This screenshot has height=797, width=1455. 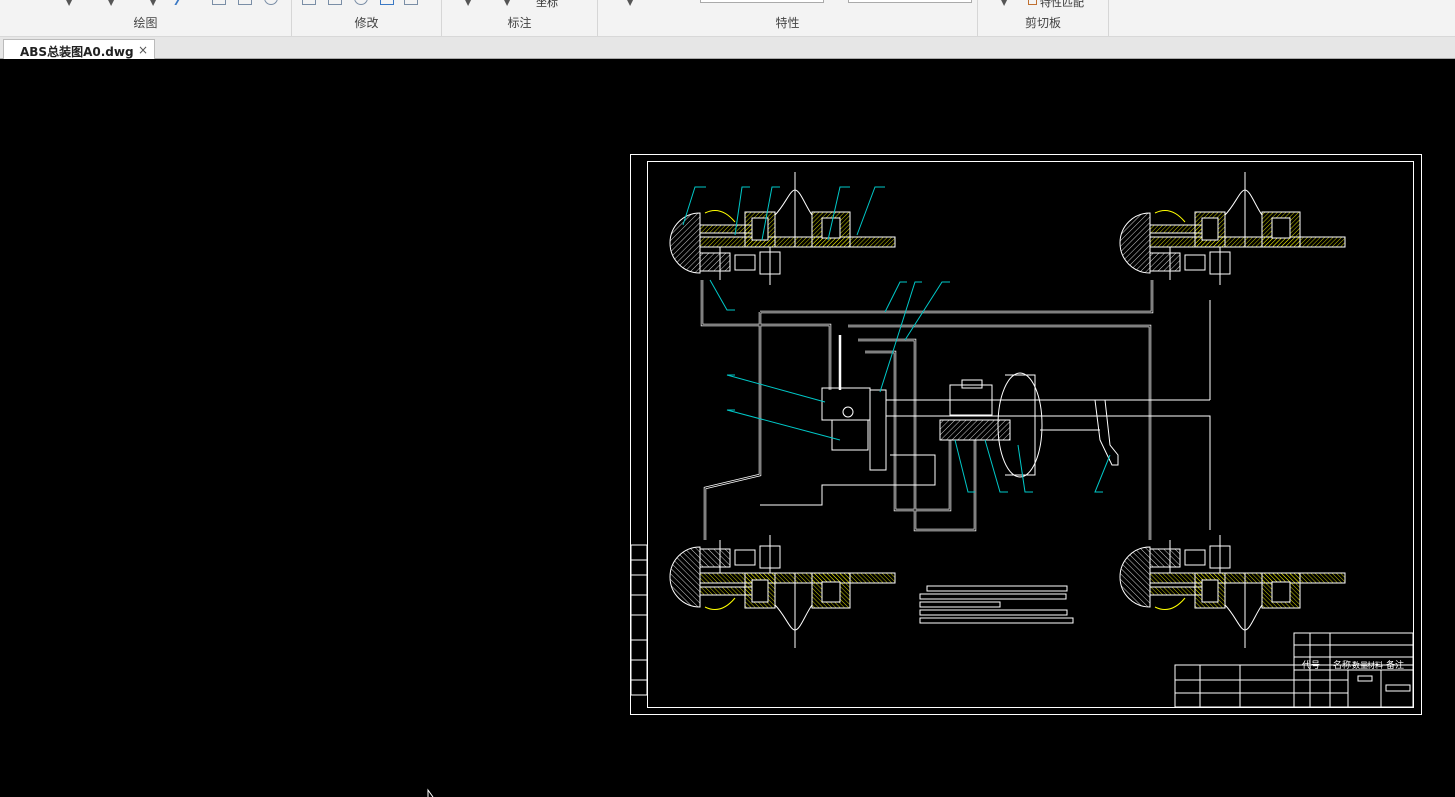 What do you see at coordinates (245, 2) in the screenshot?
I see `block-tool-icon` at bounding box center [245, 2].